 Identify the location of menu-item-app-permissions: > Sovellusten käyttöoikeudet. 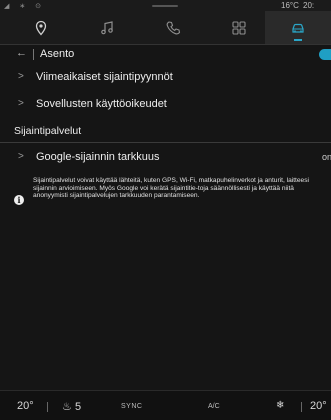
(165, 105).